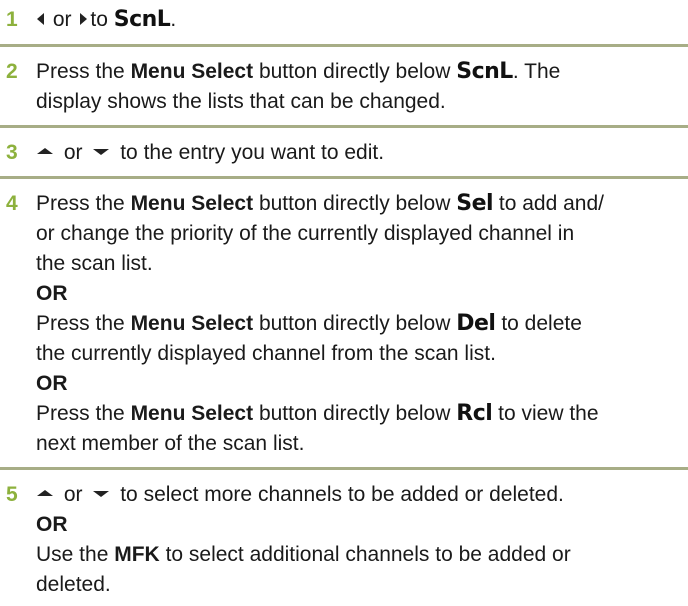  What do you see at coordinates (475, 203) in the screenshot?
I see `display-text: Sel` at bounding box center [475, 203].